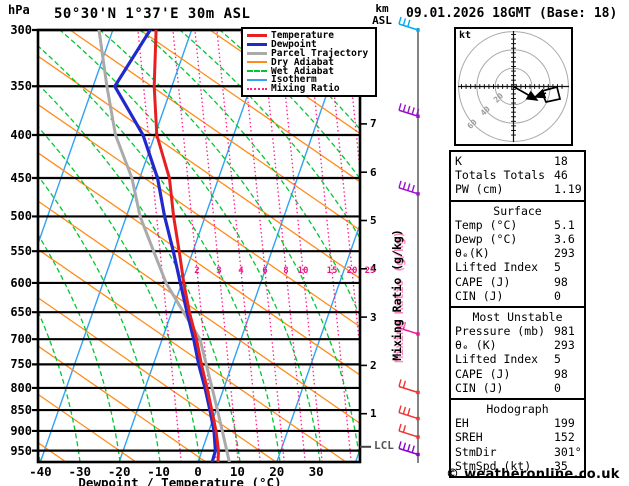  Describe the element at coordinates (373, 172) in the screenshot. I see `km-tick-label: 6` at that location.